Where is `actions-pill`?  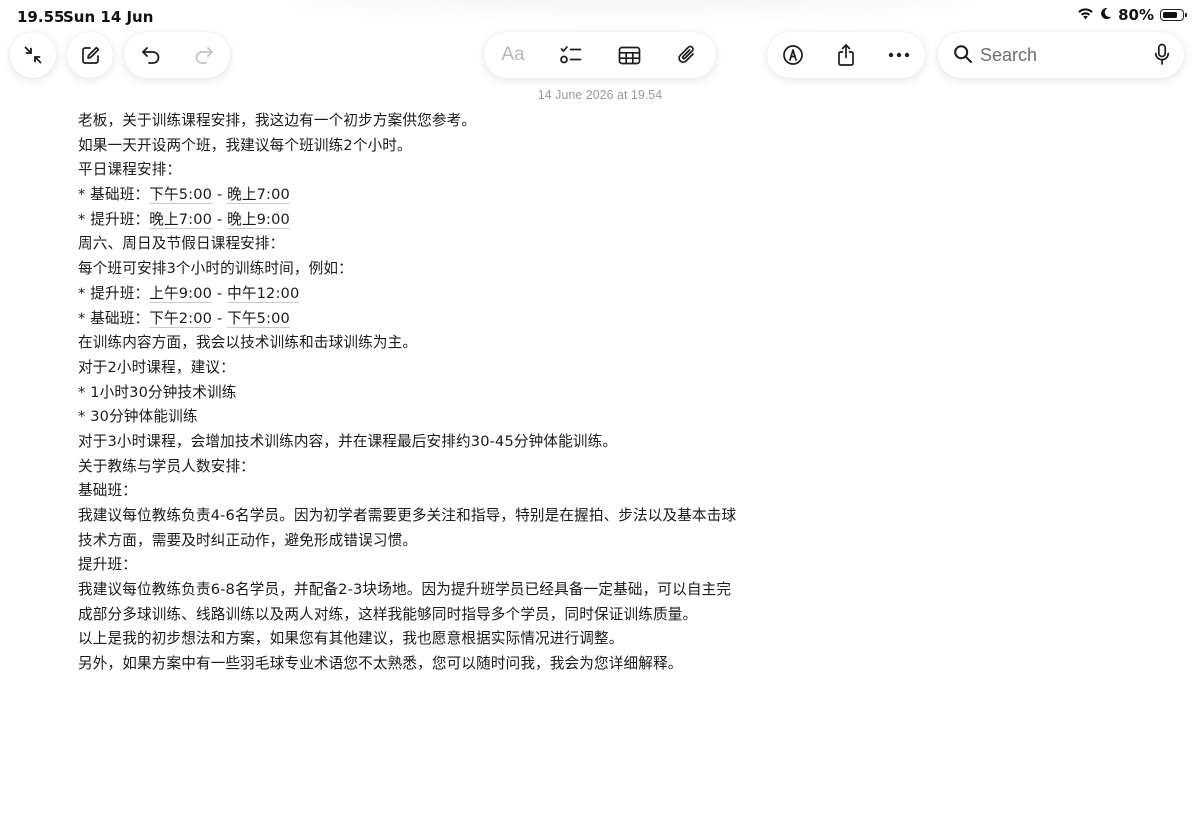 actions-pill is located at coordinates (846, 55).